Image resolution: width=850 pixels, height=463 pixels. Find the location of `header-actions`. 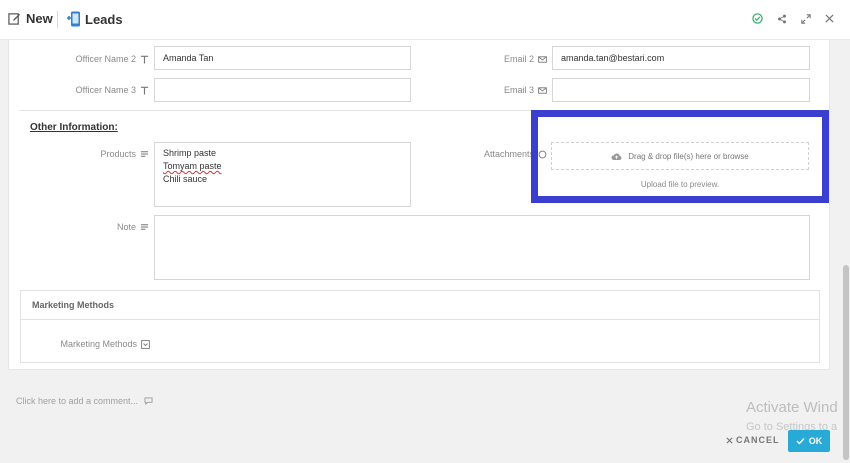

header-actions is located at coordinates (793, 18).